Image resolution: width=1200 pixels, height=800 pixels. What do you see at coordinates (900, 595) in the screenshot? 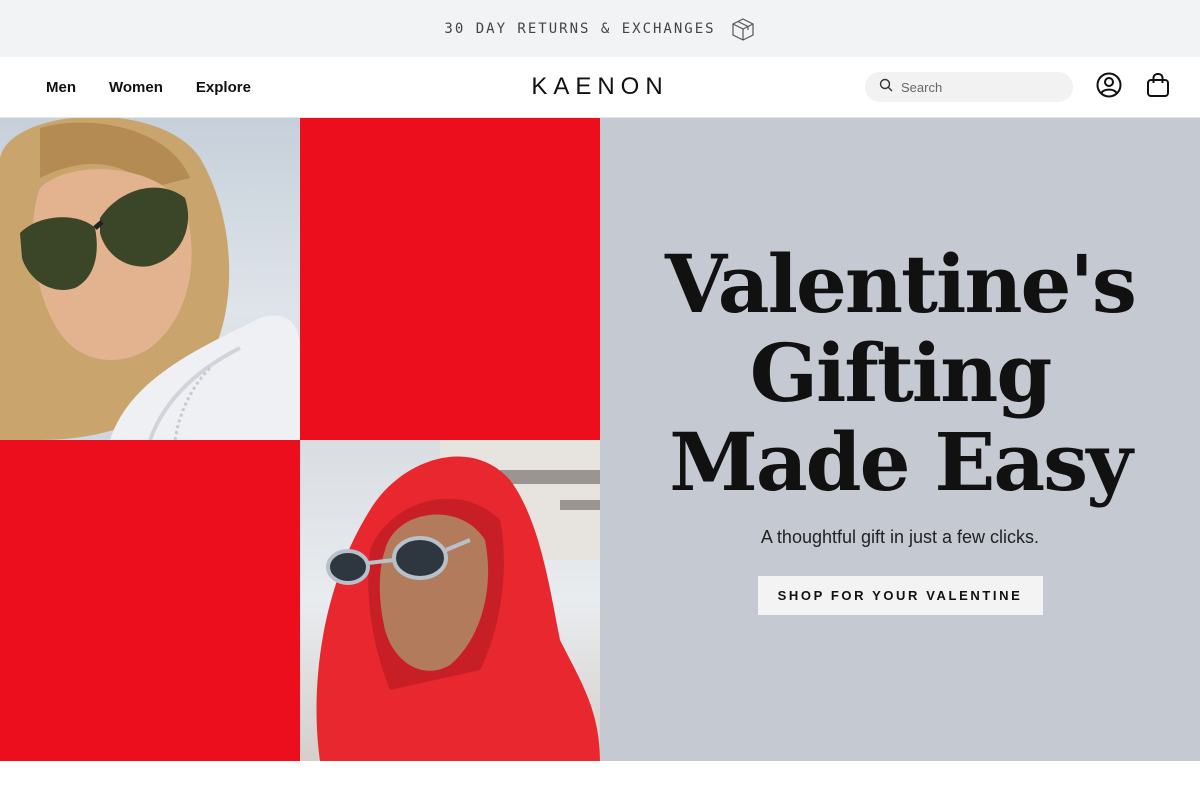
I see `shop-valentine-button: SHOP FOR YOUR VALENTINE` at bounding box center [900, 595].